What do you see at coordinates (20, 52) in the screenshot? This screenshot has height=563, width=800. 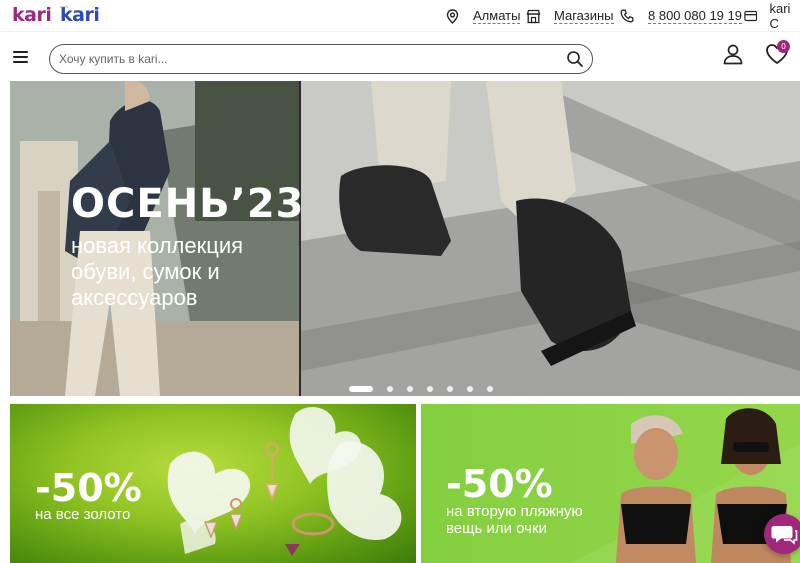 I see `hamburger-icon` at bounding box center [20, 52].